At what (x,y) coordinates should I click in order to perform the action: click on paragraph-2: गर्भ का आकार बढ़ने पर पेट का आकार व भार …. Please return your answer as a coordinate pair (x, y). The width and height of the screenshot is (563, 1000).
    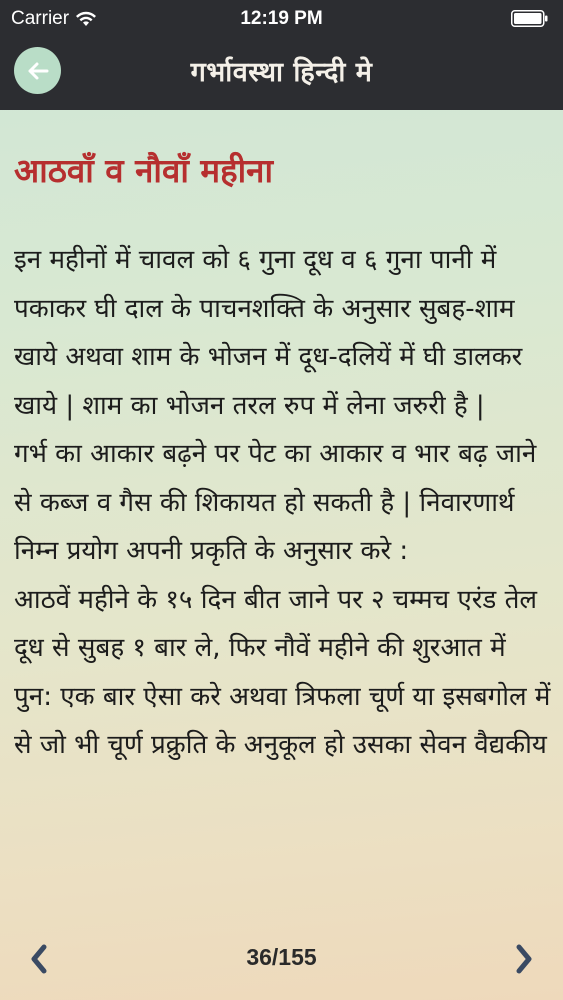
    Looking at the image, I should click on (275, 502).